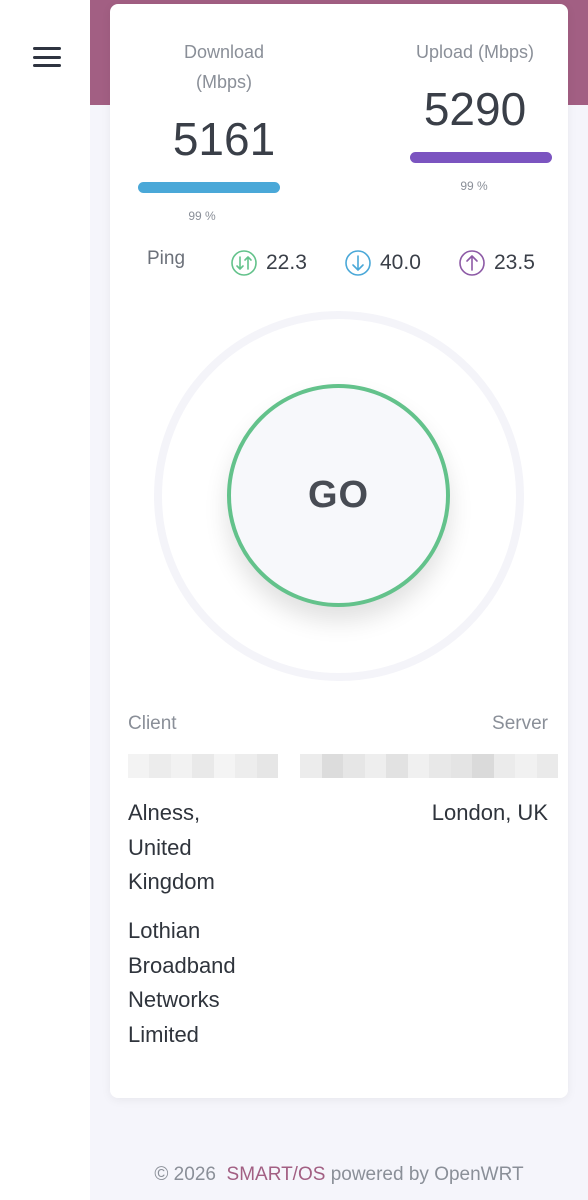  Describe the element at coordinates (202, 216) in the screenshot. I see `download-percent: 99 %` at that location.